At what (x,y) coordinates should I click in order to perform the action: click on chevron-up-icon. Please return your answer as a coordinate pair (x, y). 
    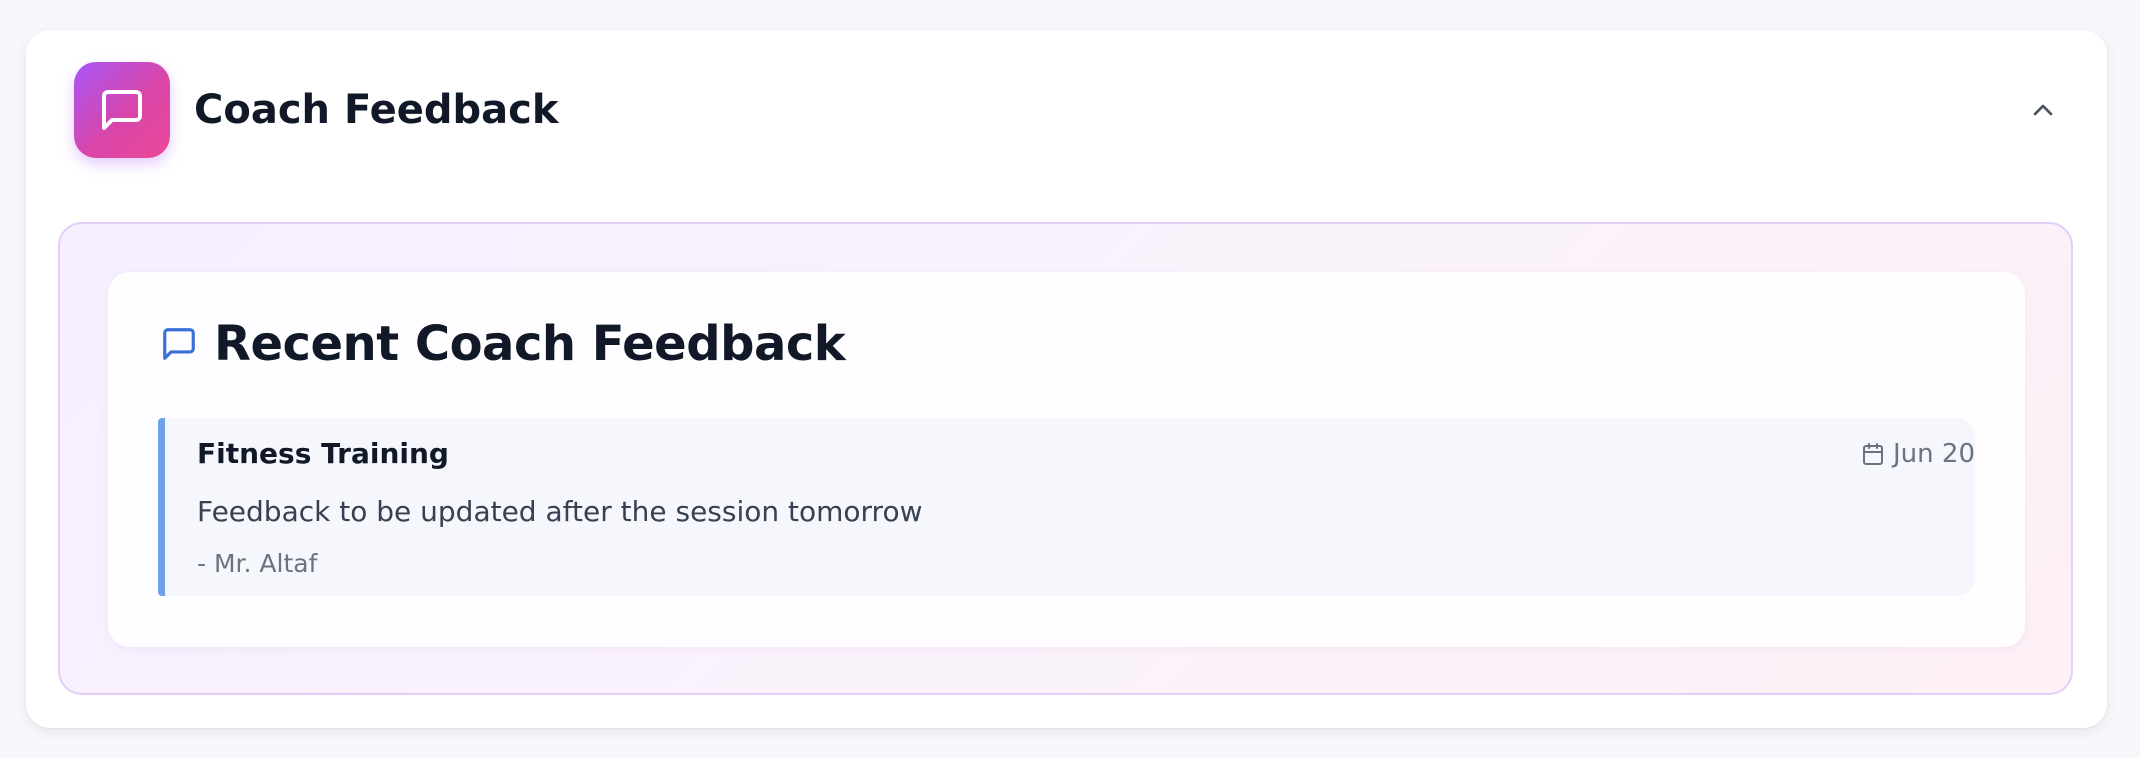
    Looking at the image, I should click on (2043, 110).